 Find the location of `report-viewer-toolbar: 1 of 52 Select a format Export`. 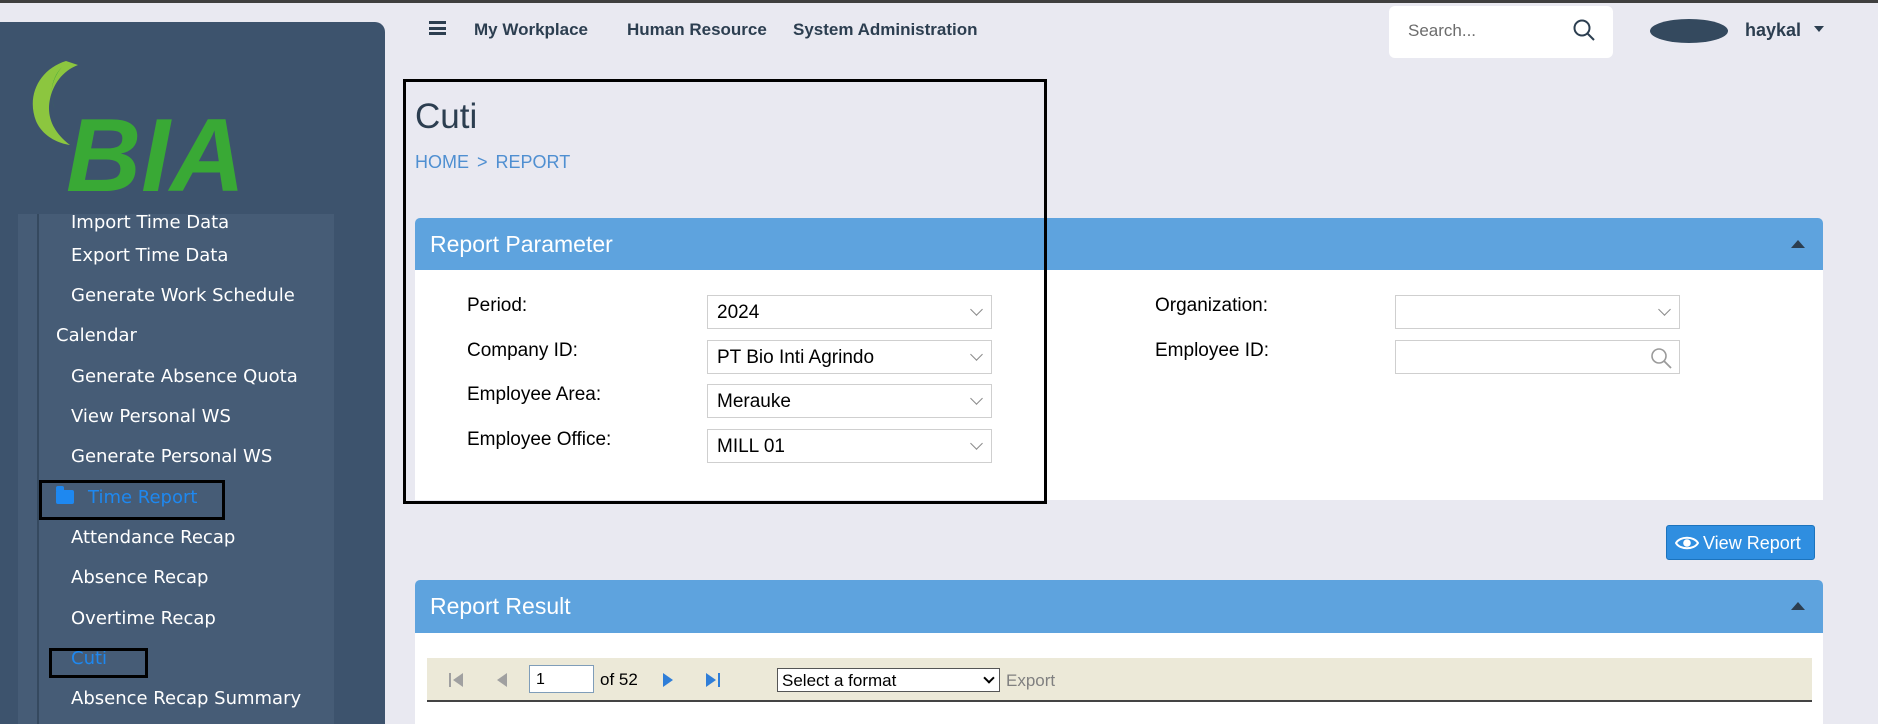

report-viewer-toolbar: 1 of 52 Select a format Export is located at coordinates (1119, 680).